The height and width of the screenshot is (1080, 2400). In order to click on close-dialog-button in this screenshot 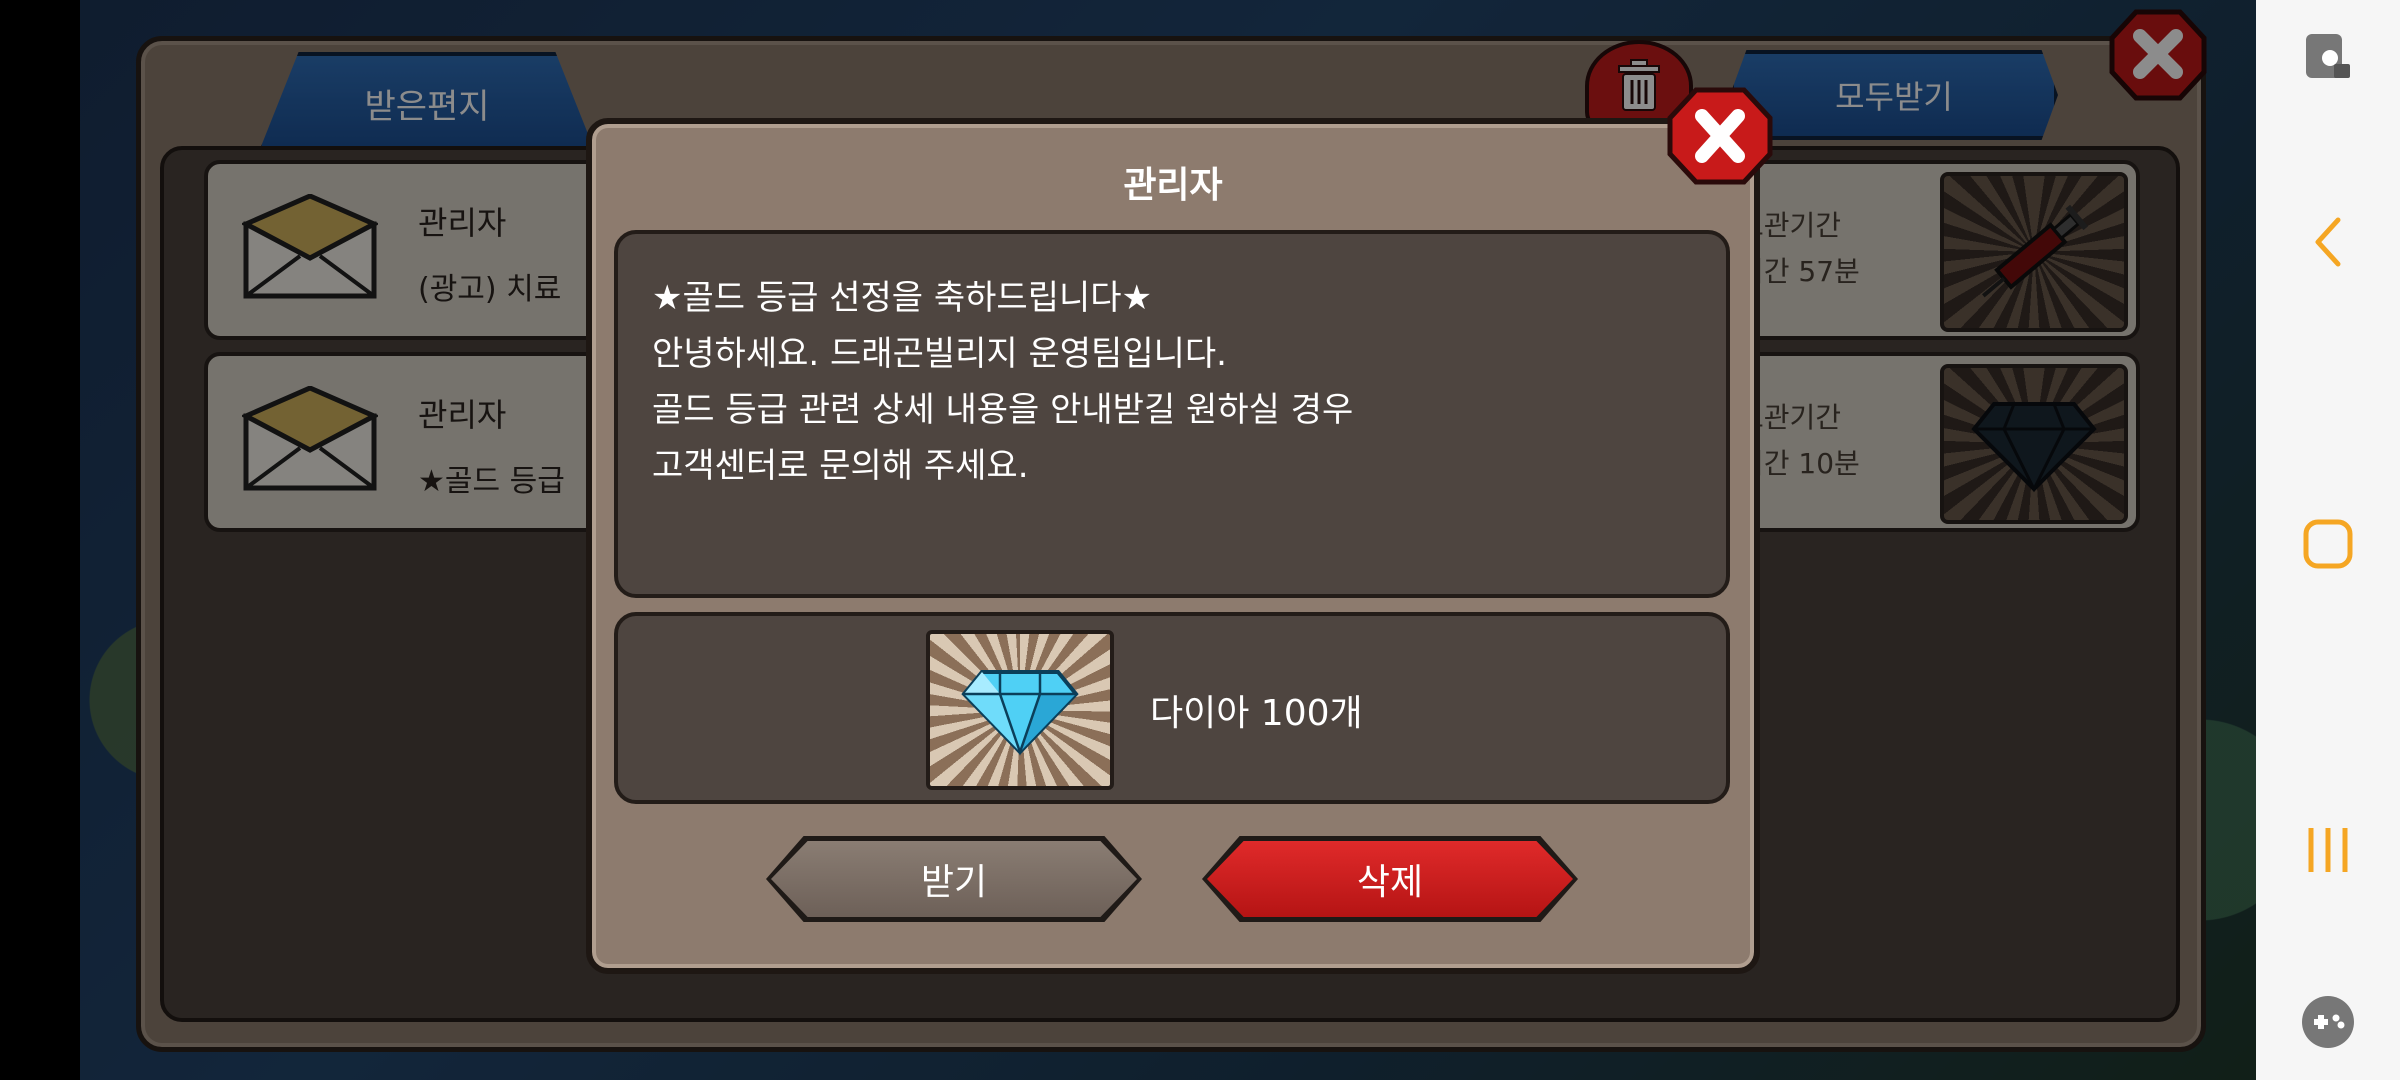, I will do `click(1720, 136)`.